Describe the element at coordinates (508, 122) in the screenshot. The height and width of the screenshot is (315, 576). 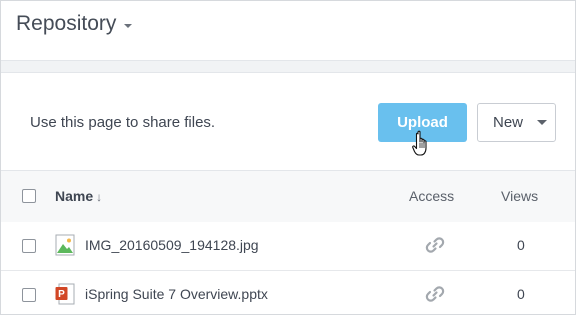
I see `new-button-label: New` at that location.